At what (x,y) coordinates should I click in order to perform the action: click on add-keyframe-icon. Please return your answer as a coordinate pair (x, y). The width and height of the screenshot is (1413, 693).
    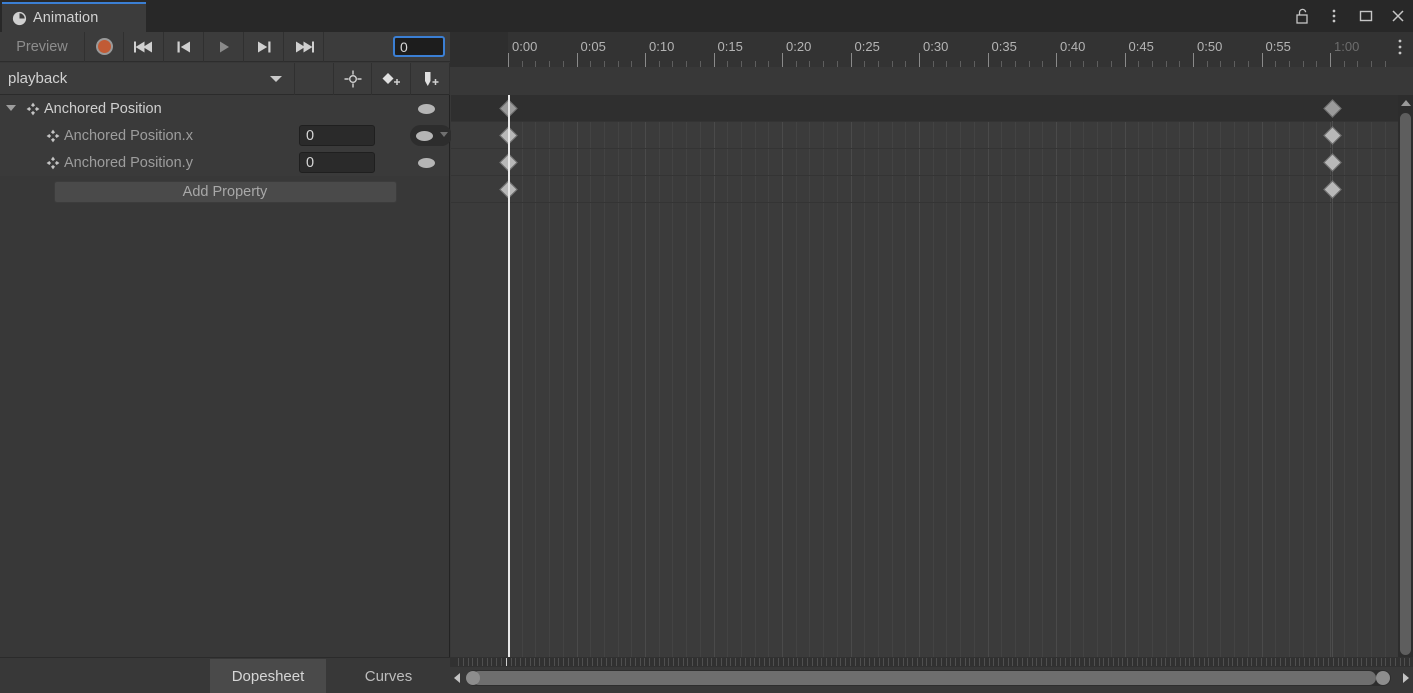
    Looking at the image, I should click on (391, 78).